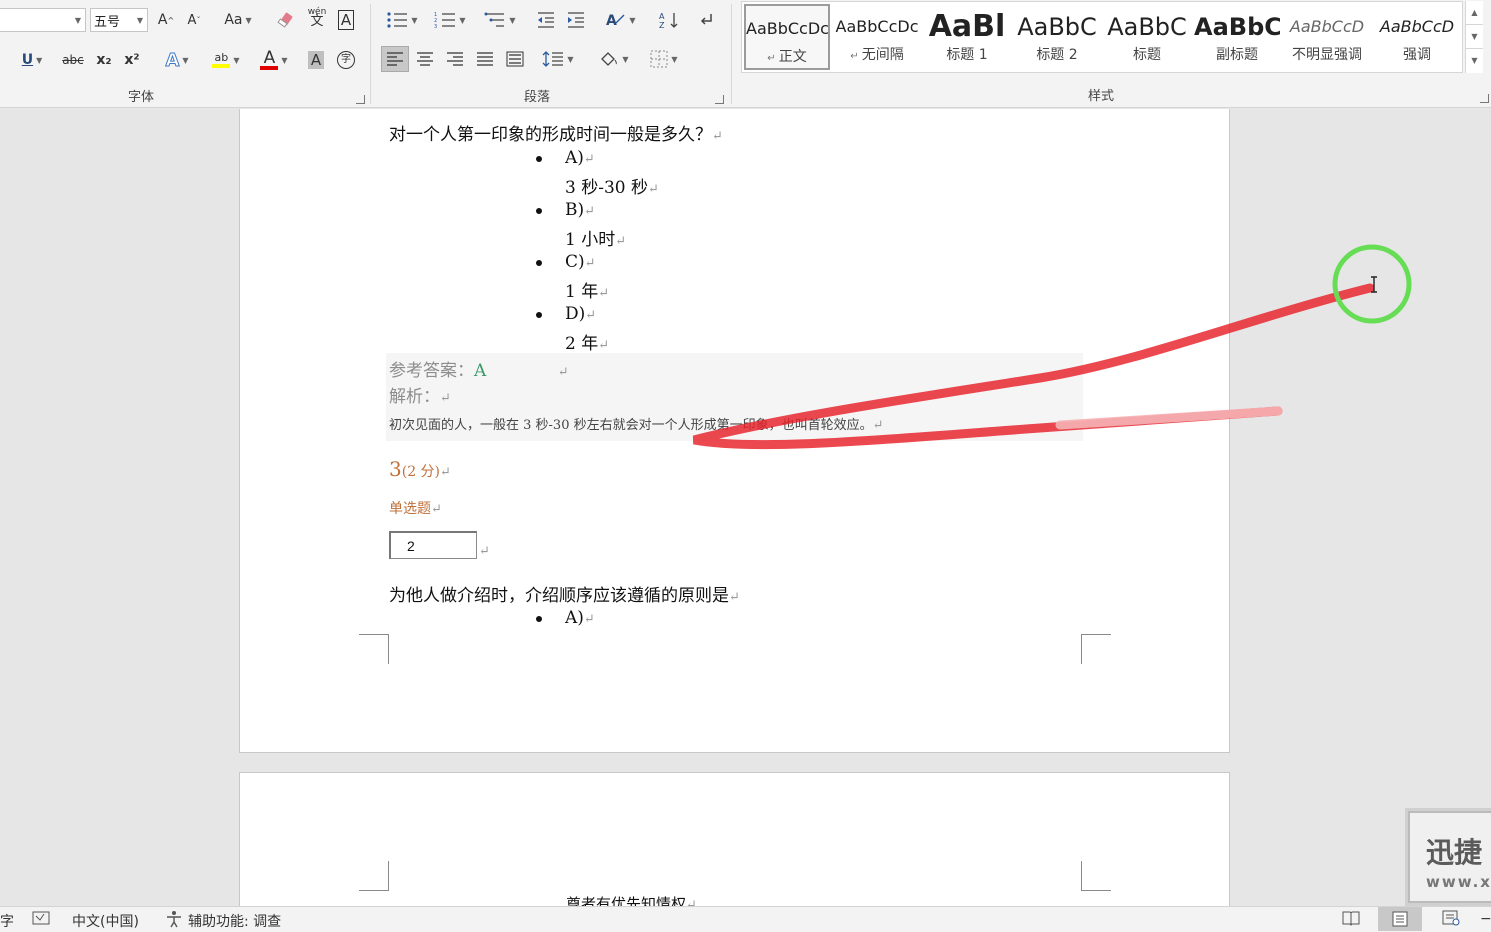  I want to click on margin-corner-top-left, so click(374, 876).